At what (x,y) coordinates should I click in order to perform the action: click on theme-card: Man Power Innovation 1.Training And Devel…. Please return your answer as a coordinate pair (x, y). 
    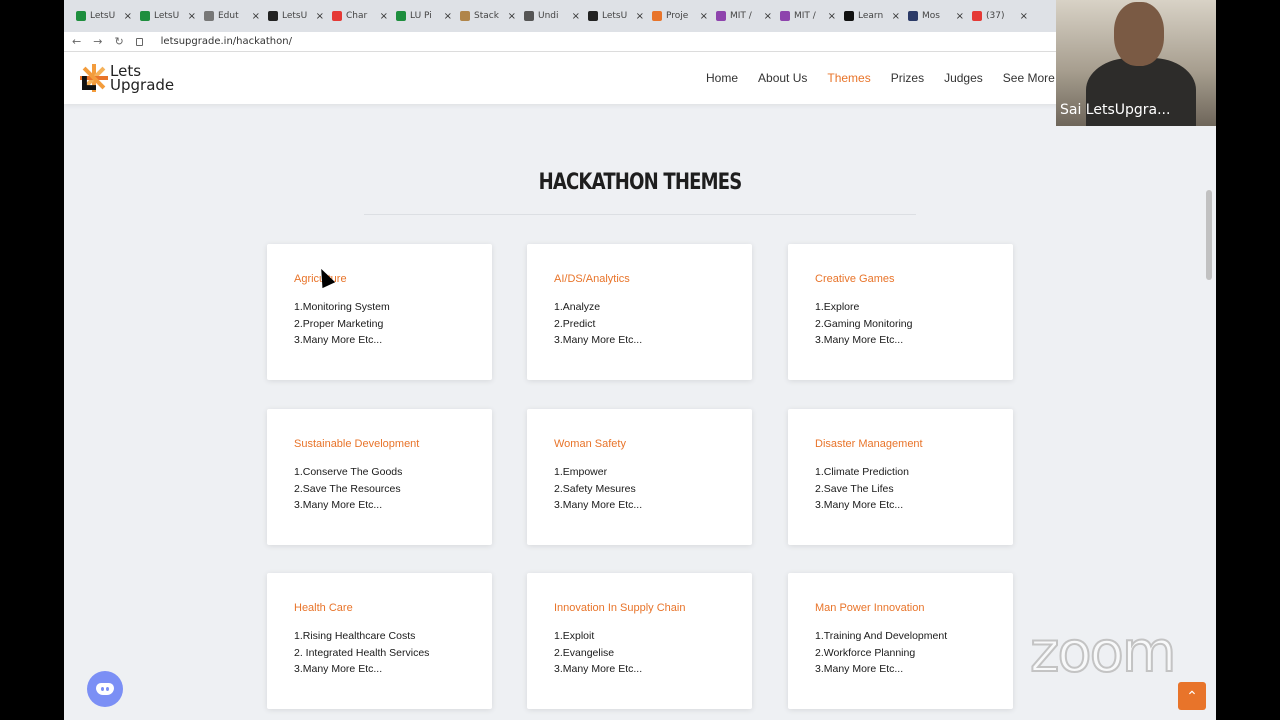
    Looking at the image, I should click on (900, 641).